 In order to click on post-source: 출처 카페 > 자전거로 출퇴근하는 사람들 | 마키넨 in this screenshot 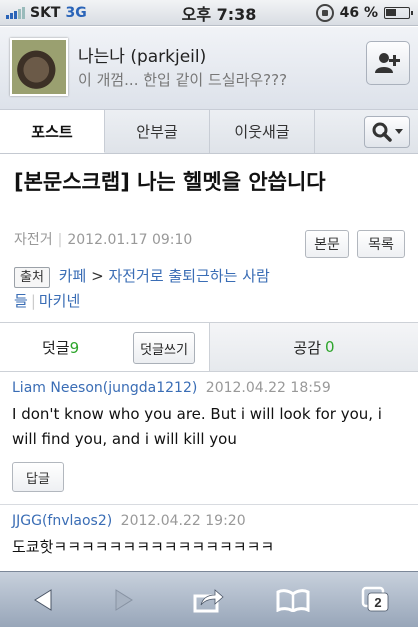, I will do `click(142, 288)`.